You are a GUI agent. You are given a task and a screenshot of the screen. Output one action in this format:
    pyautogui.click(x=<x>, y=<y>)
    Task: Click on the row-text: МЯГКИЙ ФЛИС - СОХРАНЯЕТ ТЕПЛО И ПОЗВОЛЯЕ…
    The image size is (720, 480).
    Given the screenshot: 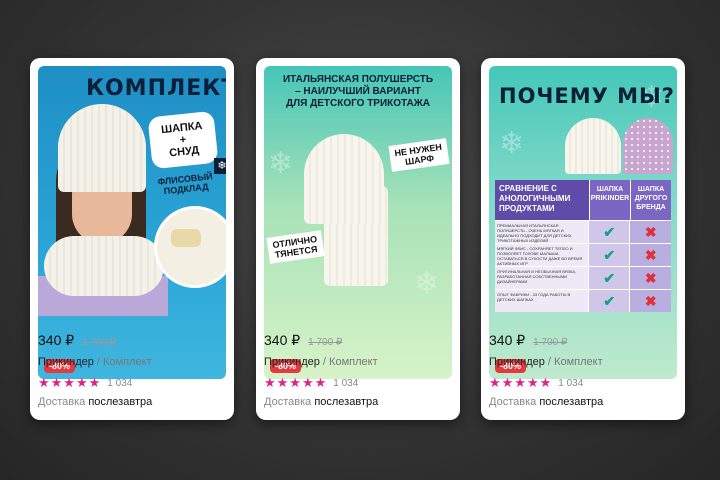 What is the action you would take?
    pyautogui.click(x=541, y=255)
    